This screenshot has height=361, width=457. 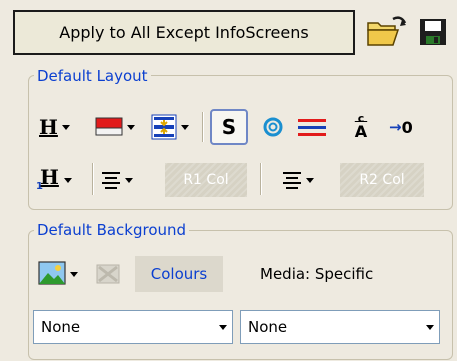 What do you see at coordinates (407, 127) in the screenshot?
I see `indent-zero-label: 0` at bounding box center [407, 127].